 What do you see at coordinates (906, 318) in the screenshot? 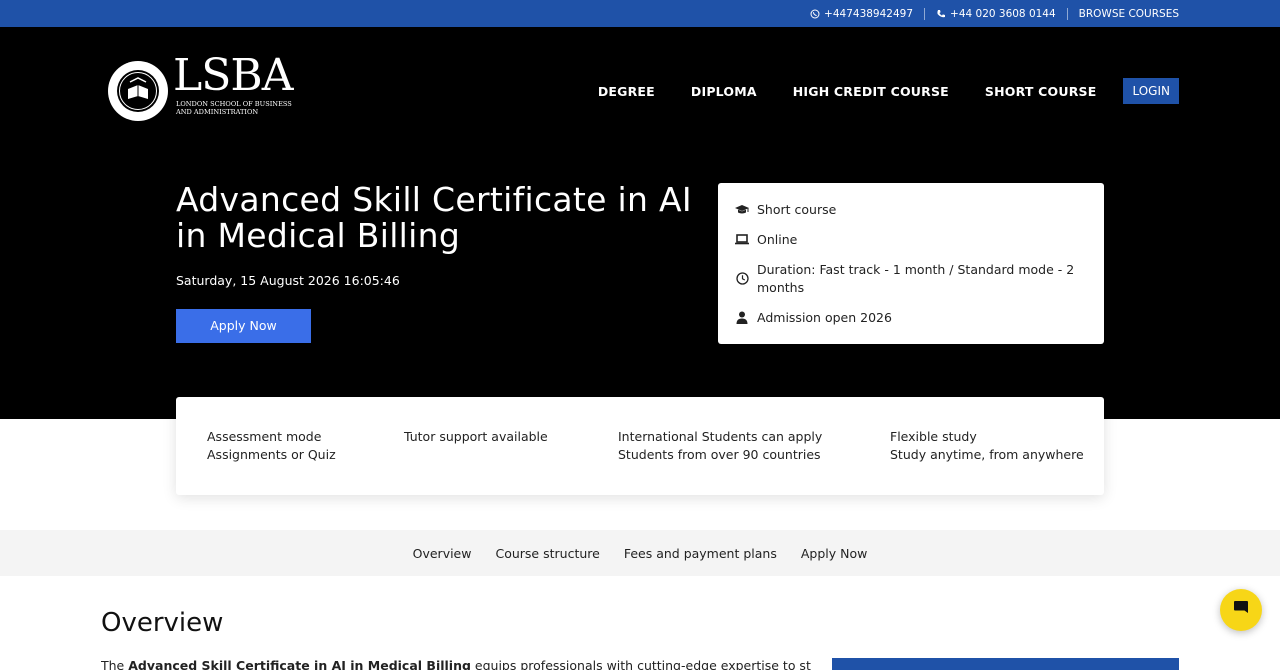
I see `info-admission: Admission open 2026` at bounding box center [906, 318].